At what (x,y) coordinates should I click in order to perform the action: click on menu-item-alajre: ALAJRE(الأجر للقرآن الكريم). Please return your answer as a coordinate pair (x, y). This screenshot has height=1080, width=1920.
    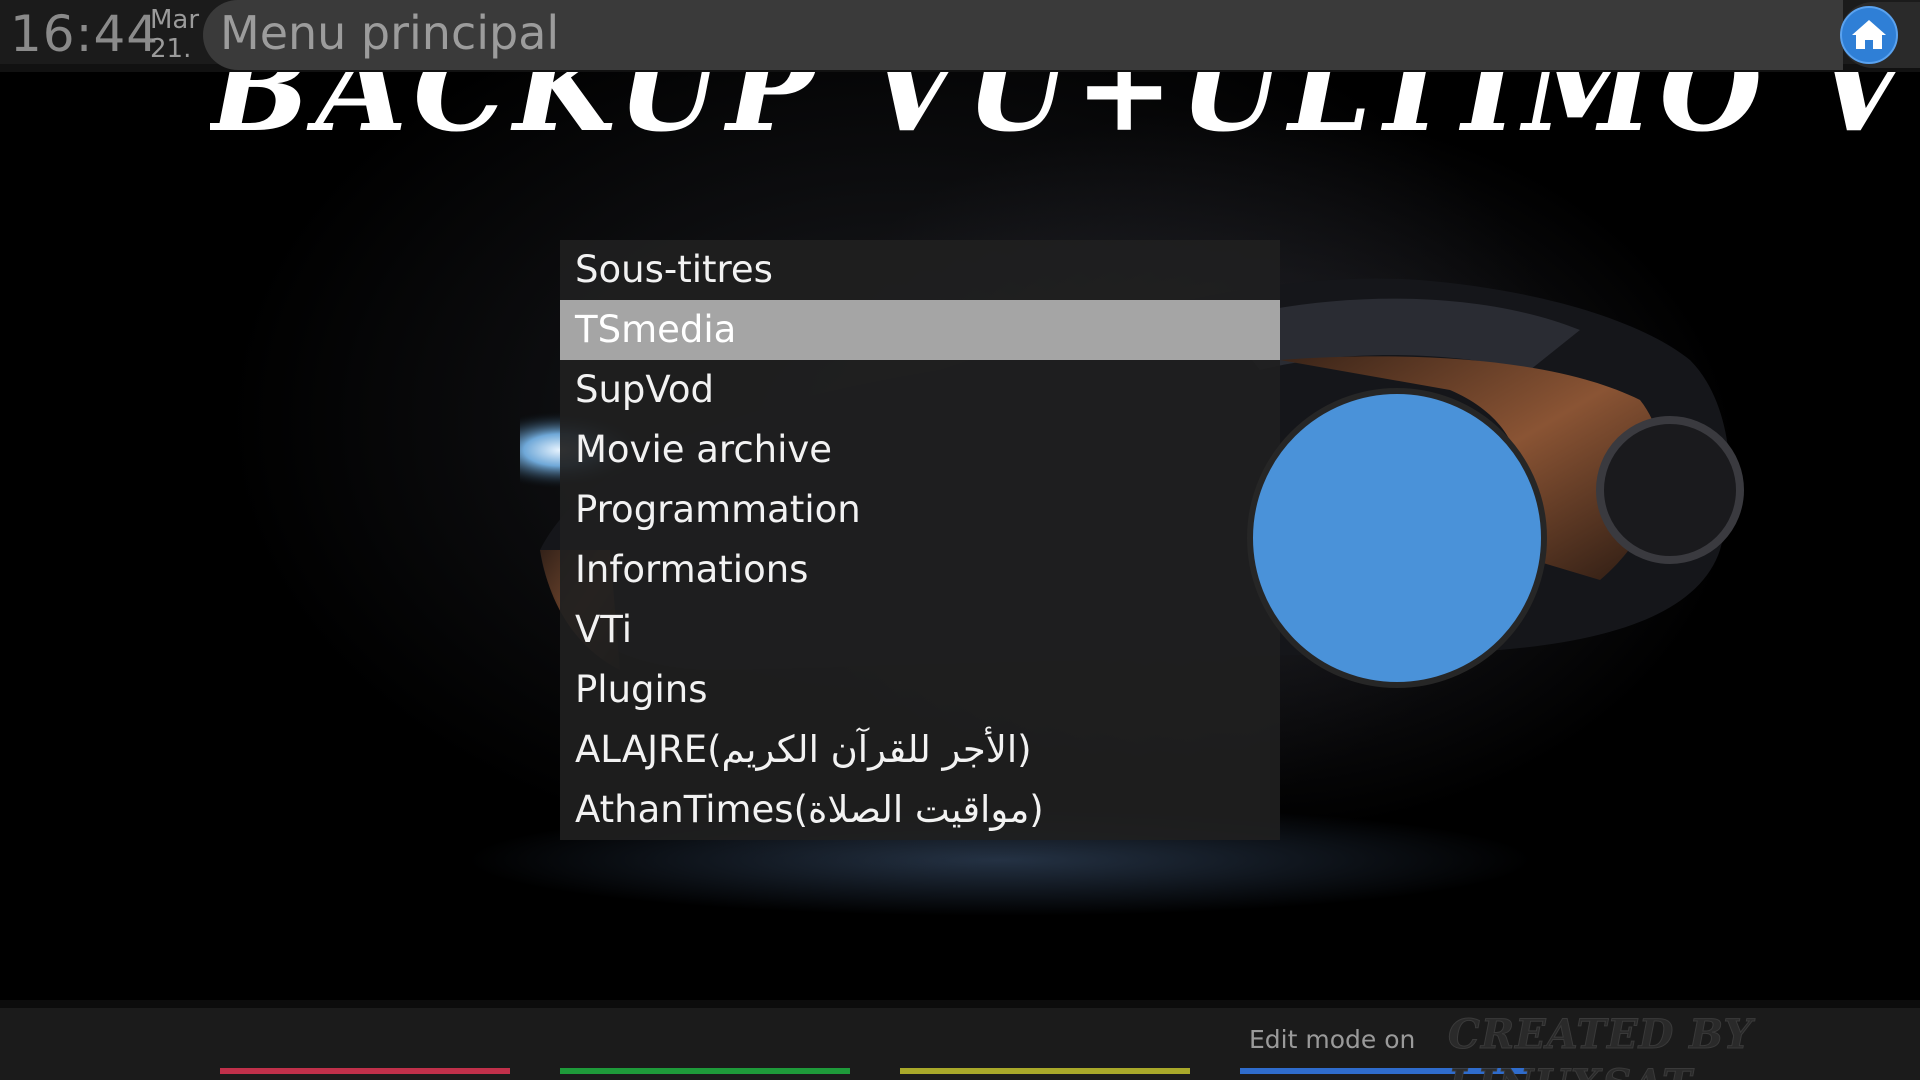
    Looking at the image, I should click on (920, 750).